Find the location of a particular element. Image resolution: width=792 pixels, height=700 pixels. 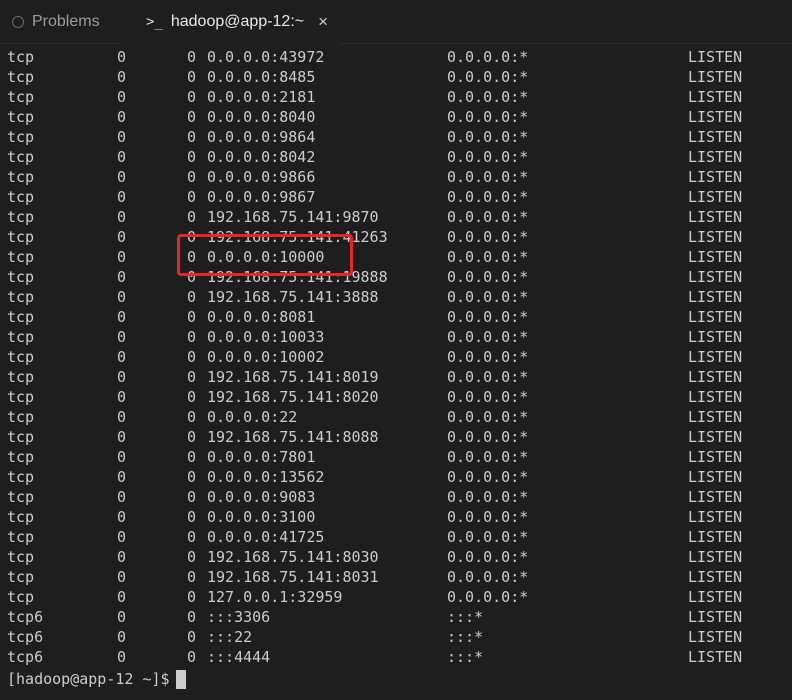

close-icon: × is located at coordinates (323, 22).